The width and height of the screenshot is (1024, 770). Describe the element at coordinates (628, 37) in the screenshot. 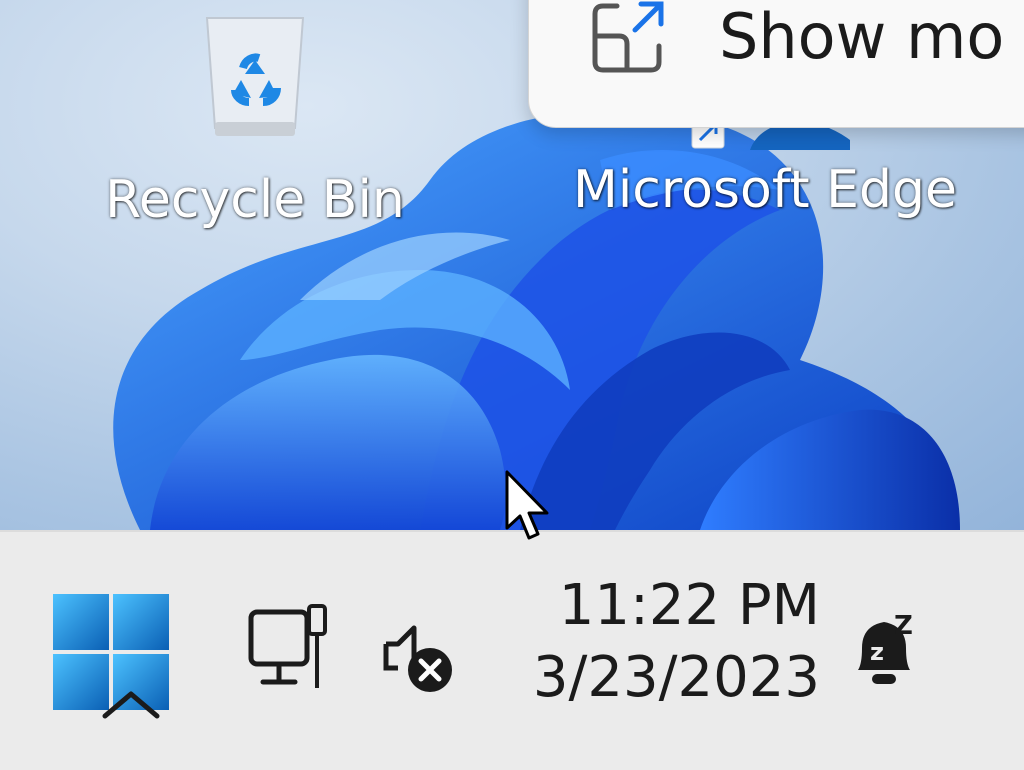

I see `open-in-new-icon` at that location.